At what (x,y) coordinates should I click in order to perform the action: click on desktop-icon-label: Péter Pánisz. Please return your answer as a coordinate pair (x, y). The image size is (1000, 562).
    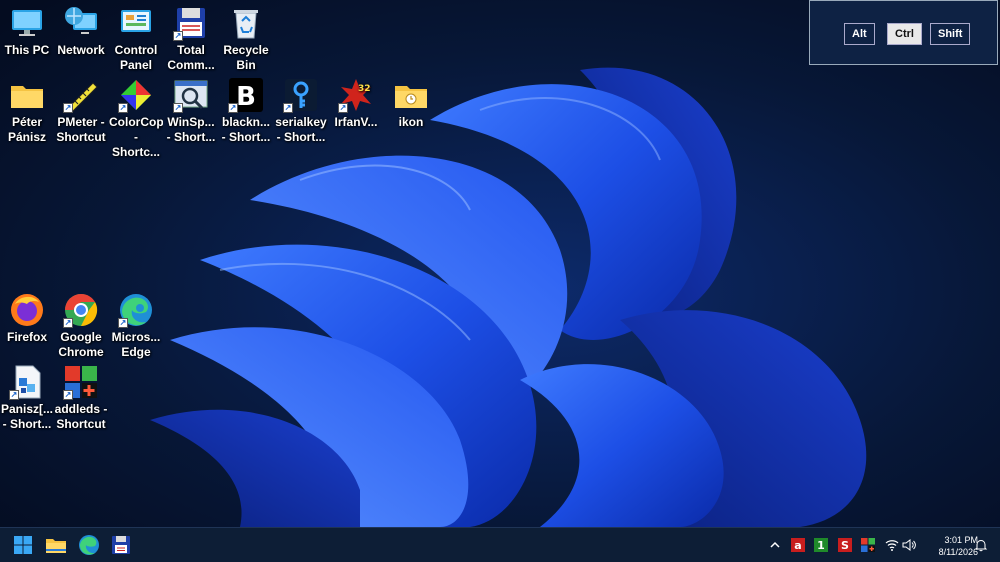
    Looking at the image, I should click on (26, 129).